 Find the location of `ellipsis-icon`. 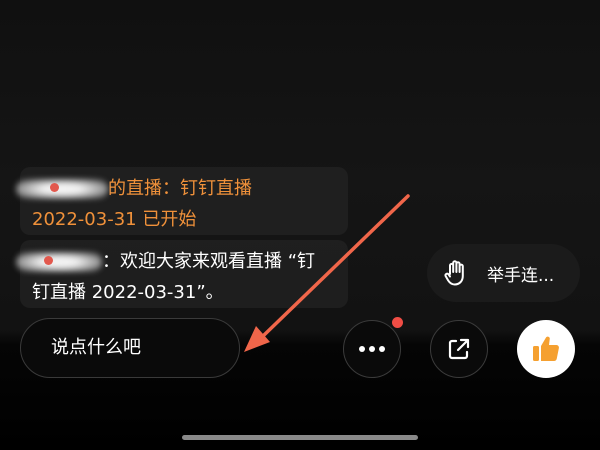

ellipsis-icon is located at coordinates (372, 349).